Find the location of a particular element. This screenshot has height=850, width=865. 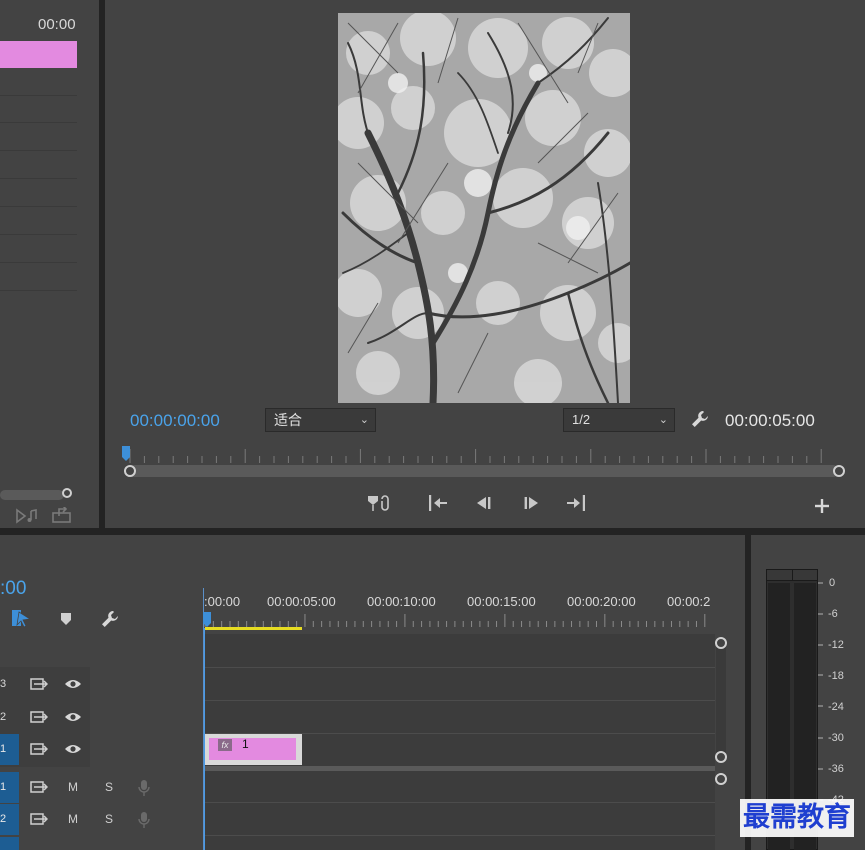

fit-dropdown: 适合 ⌄ is located at coordinates (320, 420).